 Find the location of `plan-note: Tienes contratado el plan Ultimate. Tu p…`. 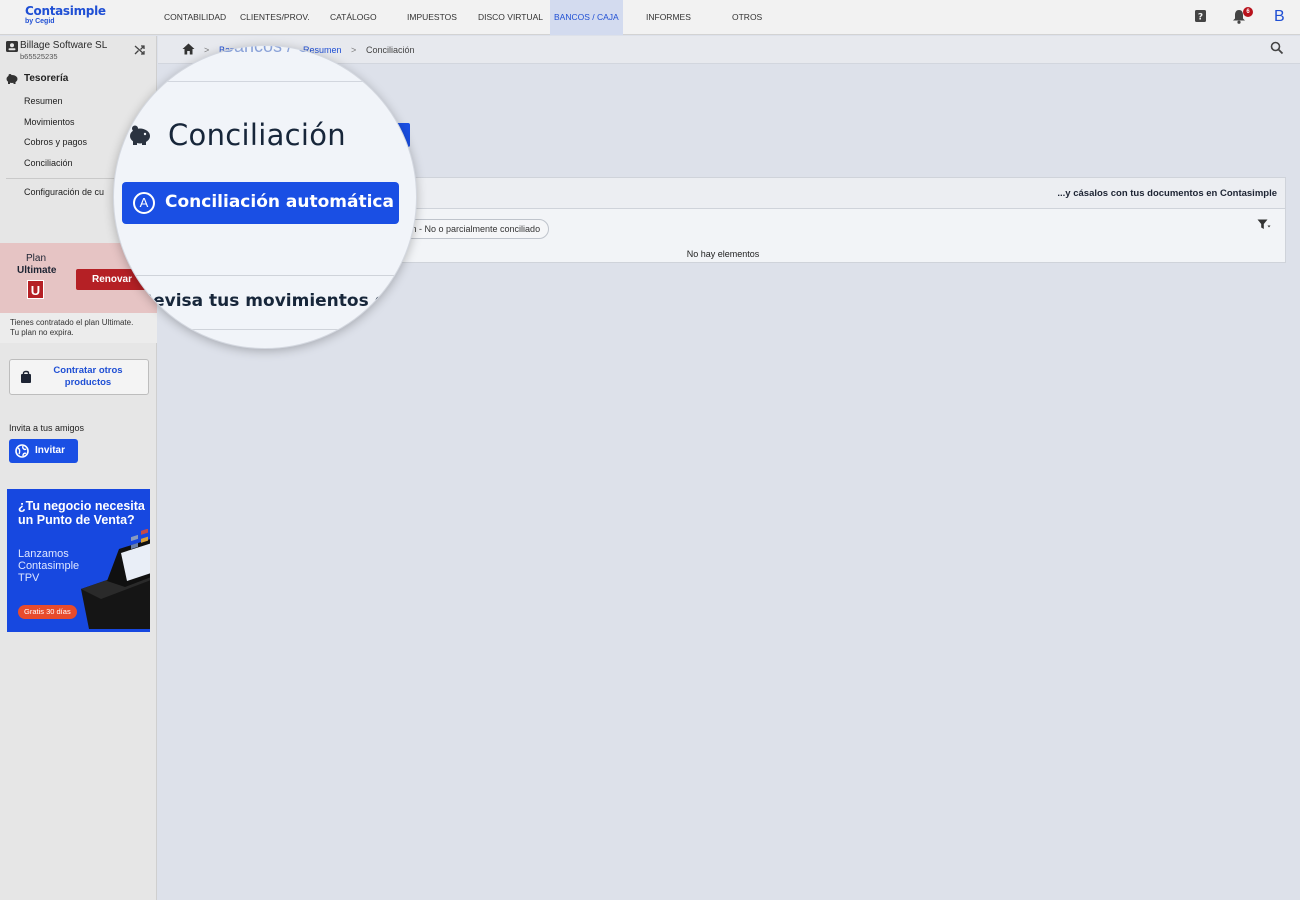

plan-note: Tienes contratado el plan Ultimate. Tu p… is located at coordinates (78, 328).